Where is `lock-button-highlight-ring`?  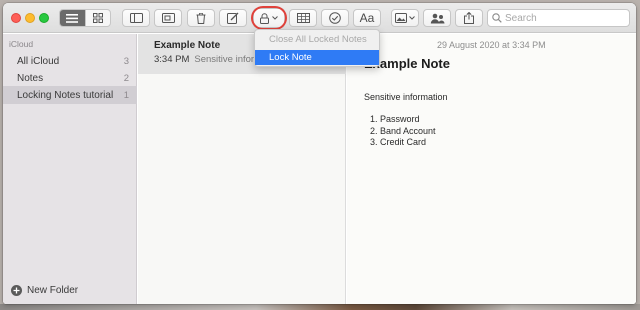
lock-button-highlight-ring is located at coordinates (269, 18).